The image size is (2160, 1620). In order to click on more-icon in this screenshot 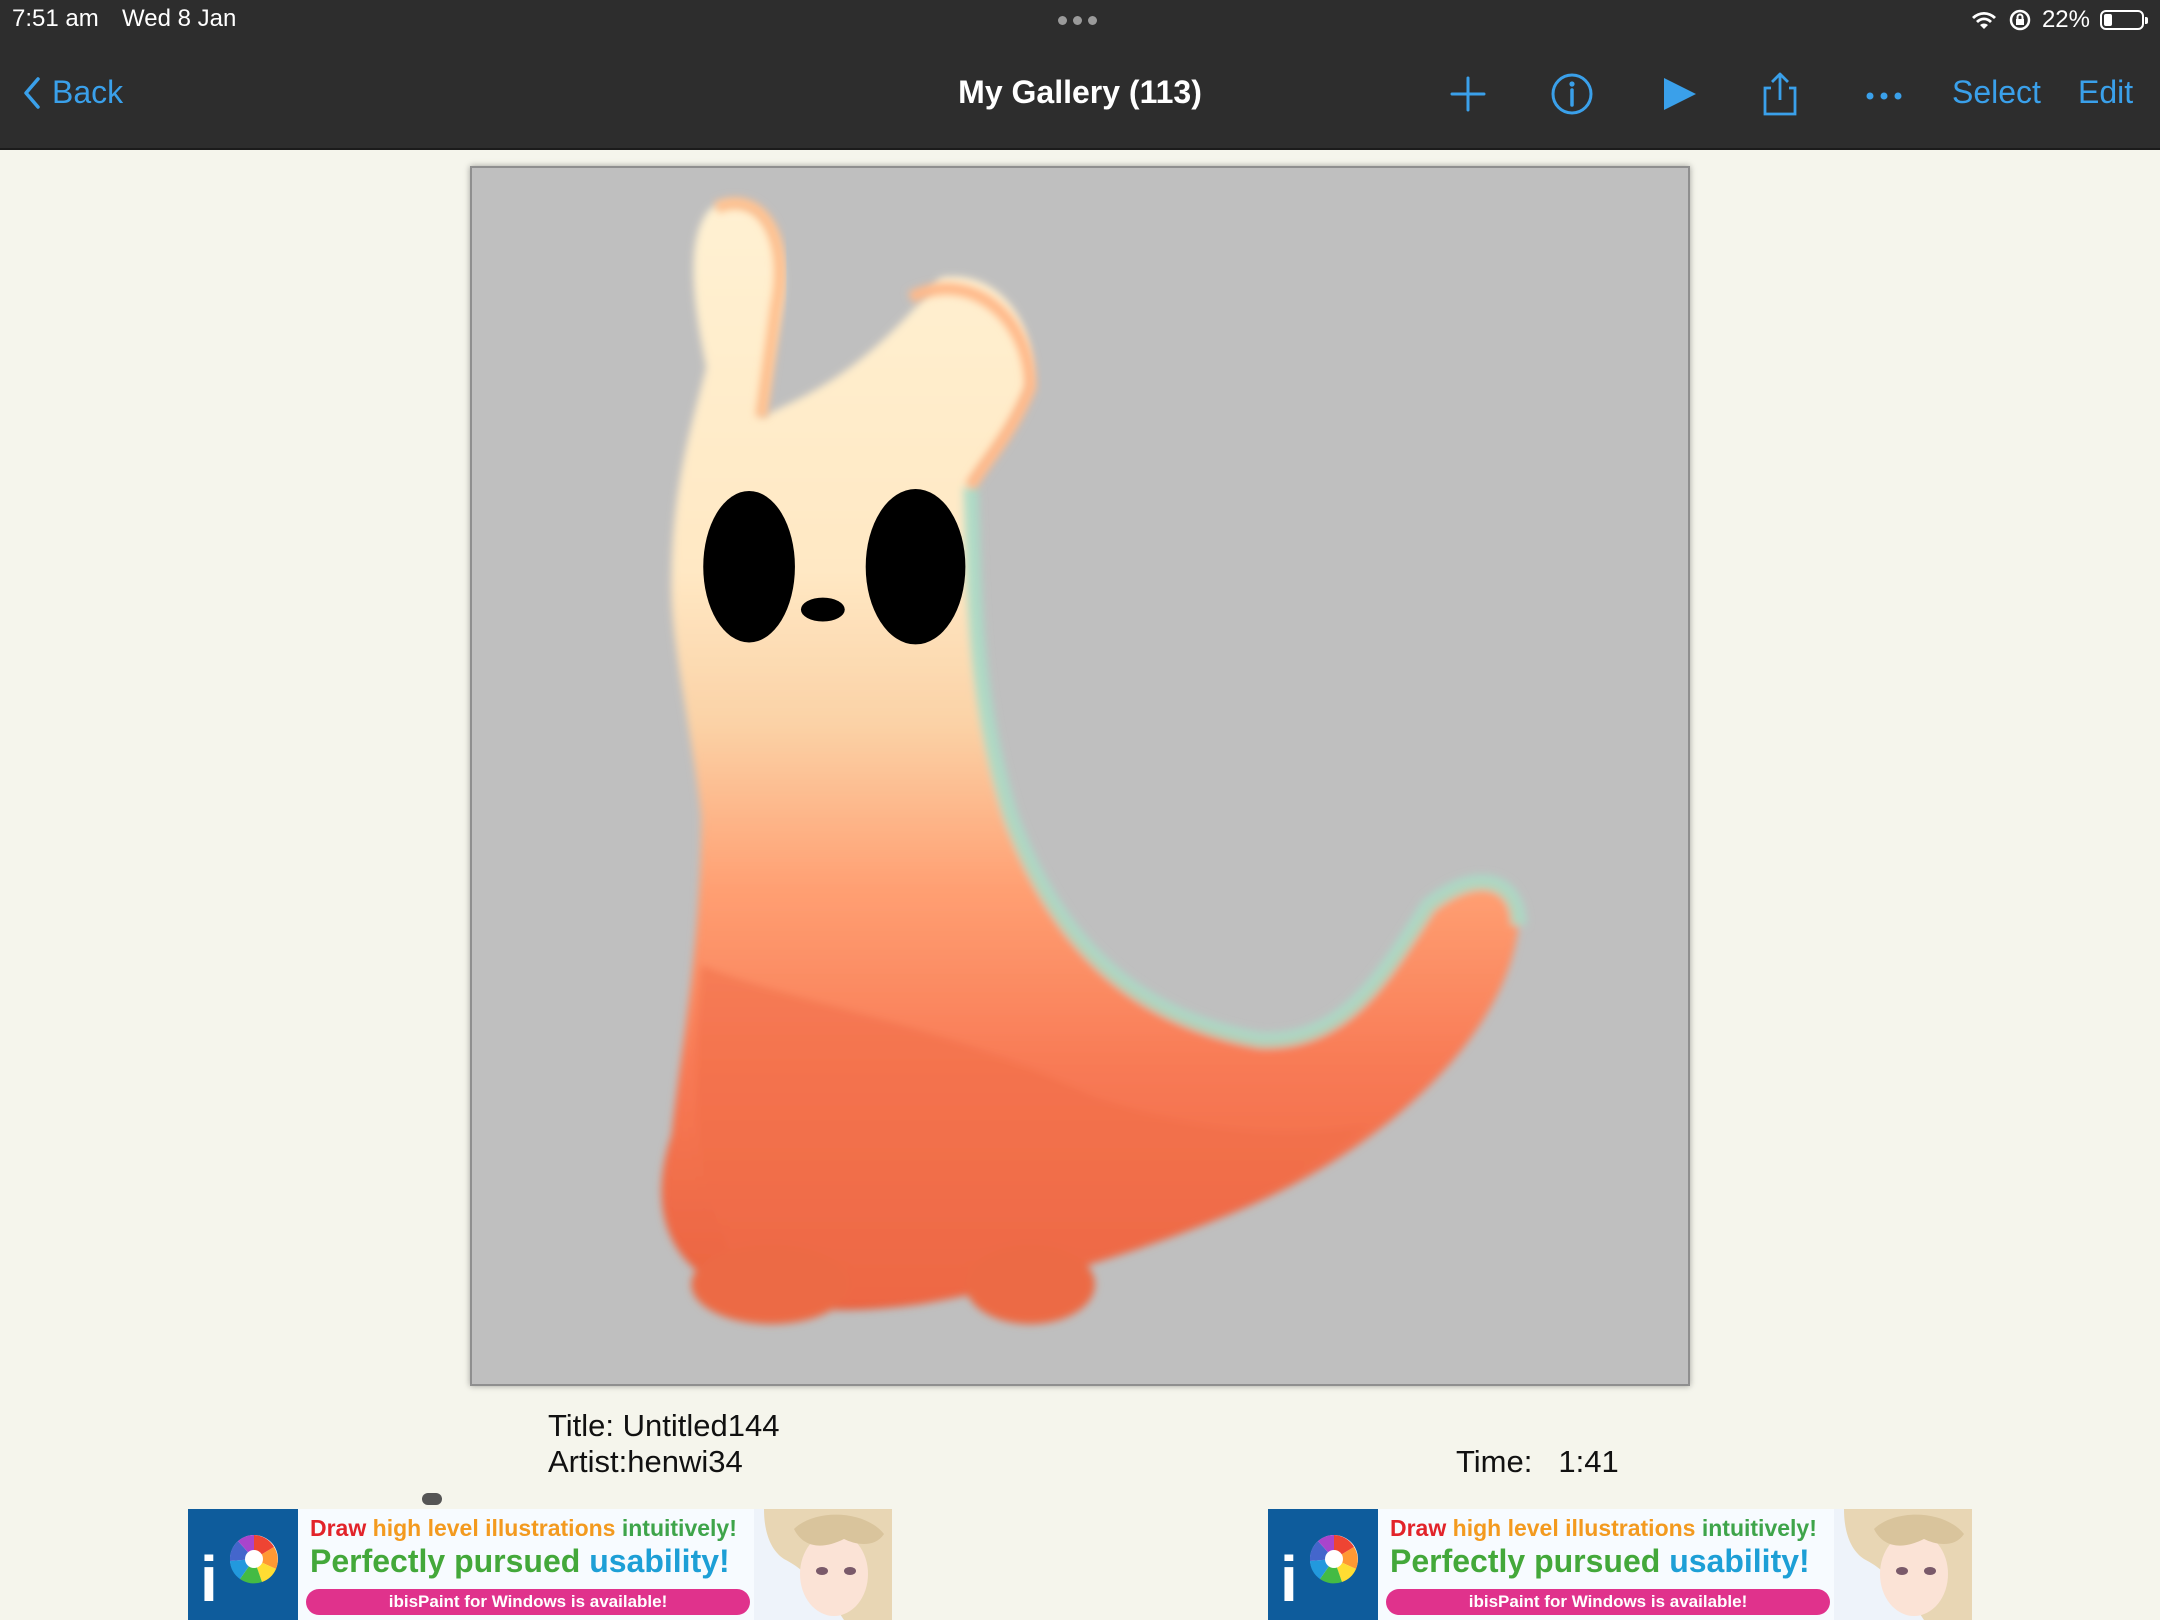, I will do `click(1884, 94)`.